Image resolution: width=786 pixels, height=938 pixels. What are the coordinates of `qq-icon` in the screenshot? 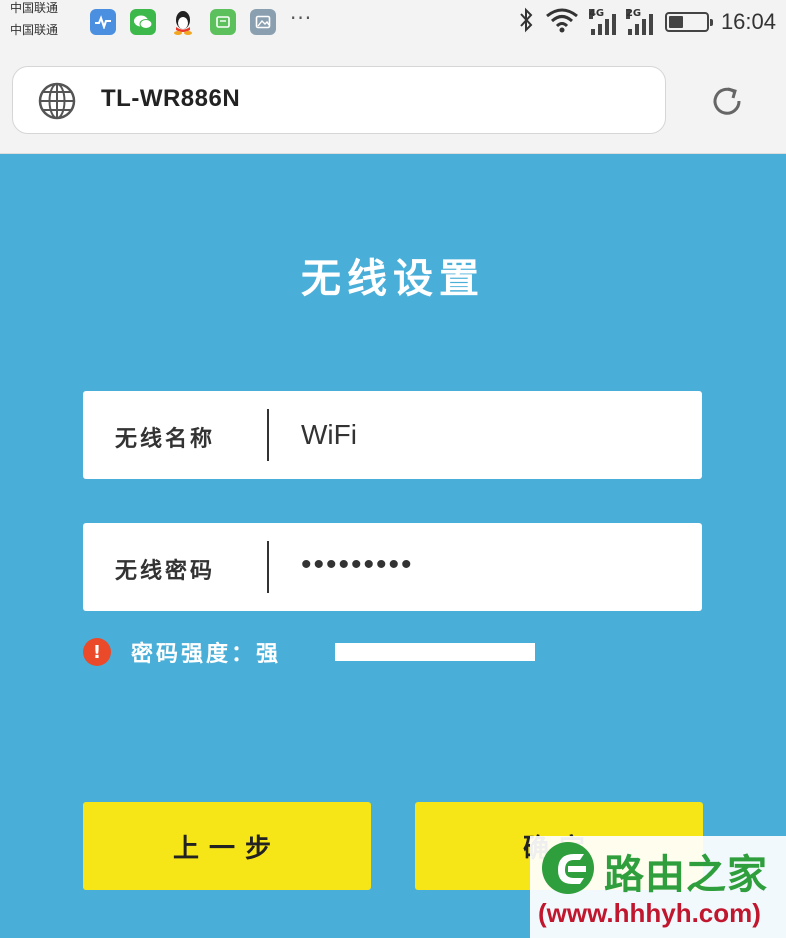 It's located at (183, 22).